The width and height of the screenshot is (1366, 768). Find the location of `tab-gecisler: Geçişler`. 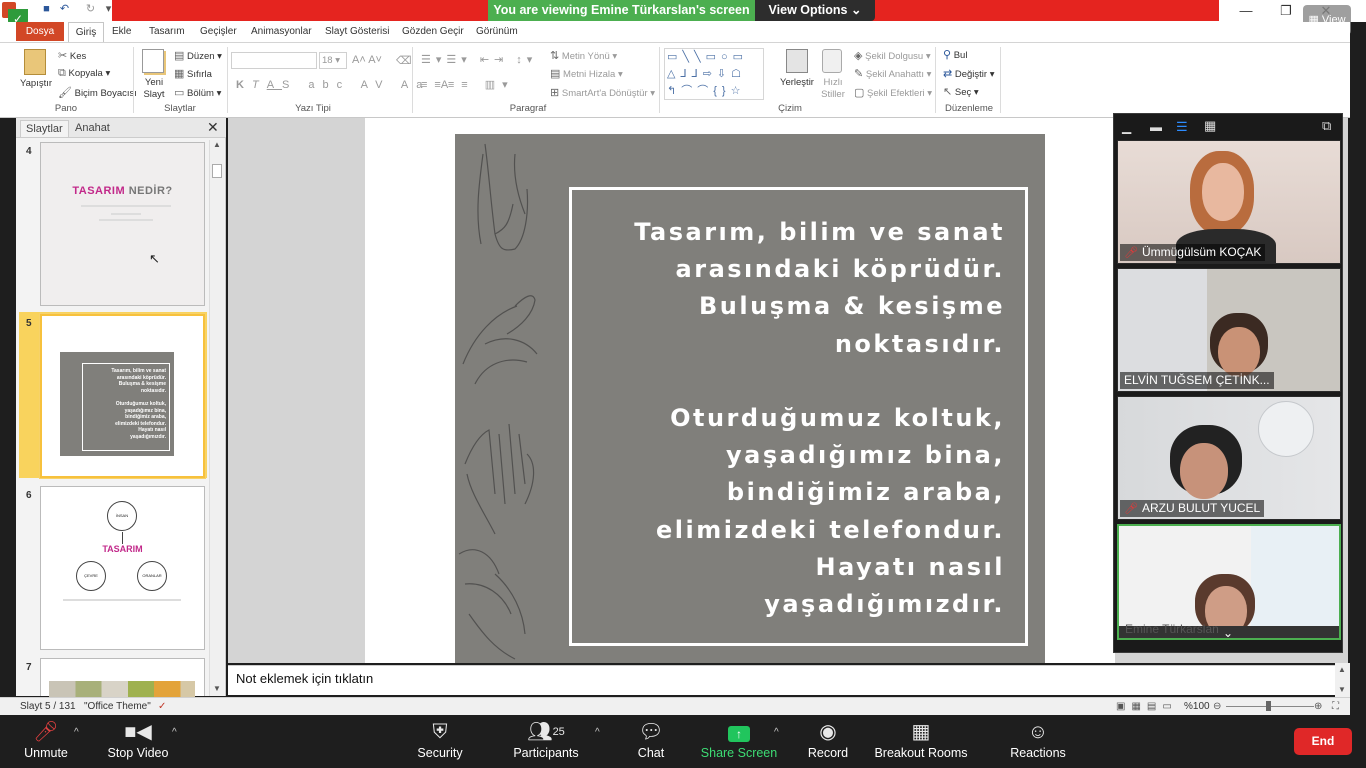

tab-gecisler: Geçişler is located at coordinates (218, 32).